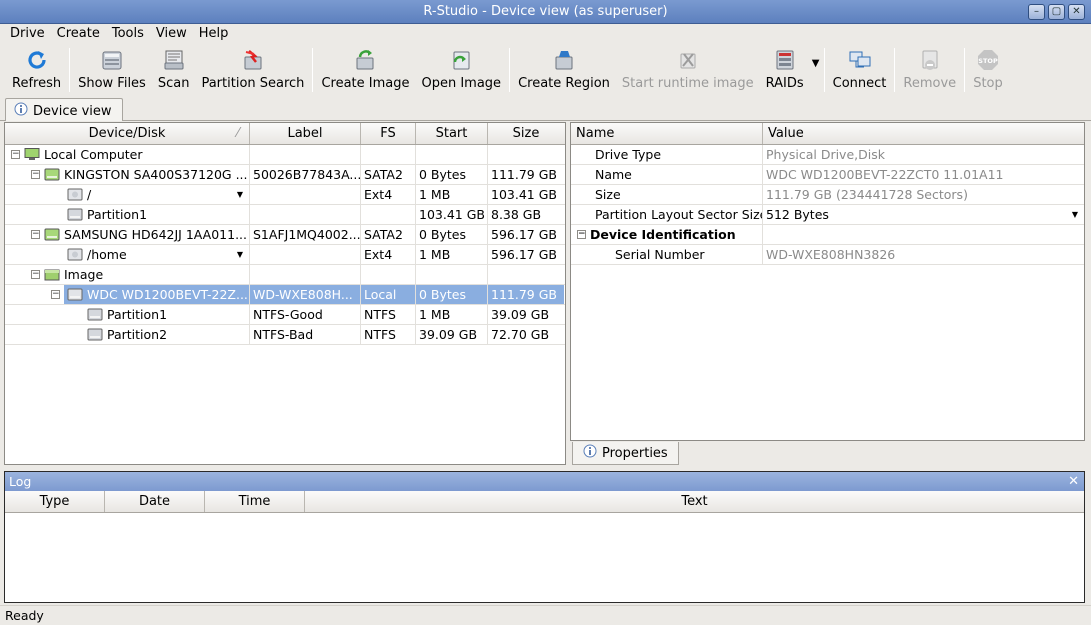 The image size is (1091, 625). What do you see at coordinates (860, 70) in the screenshot?
I see `connect-button: Connect` at bounding box center [860, 70].